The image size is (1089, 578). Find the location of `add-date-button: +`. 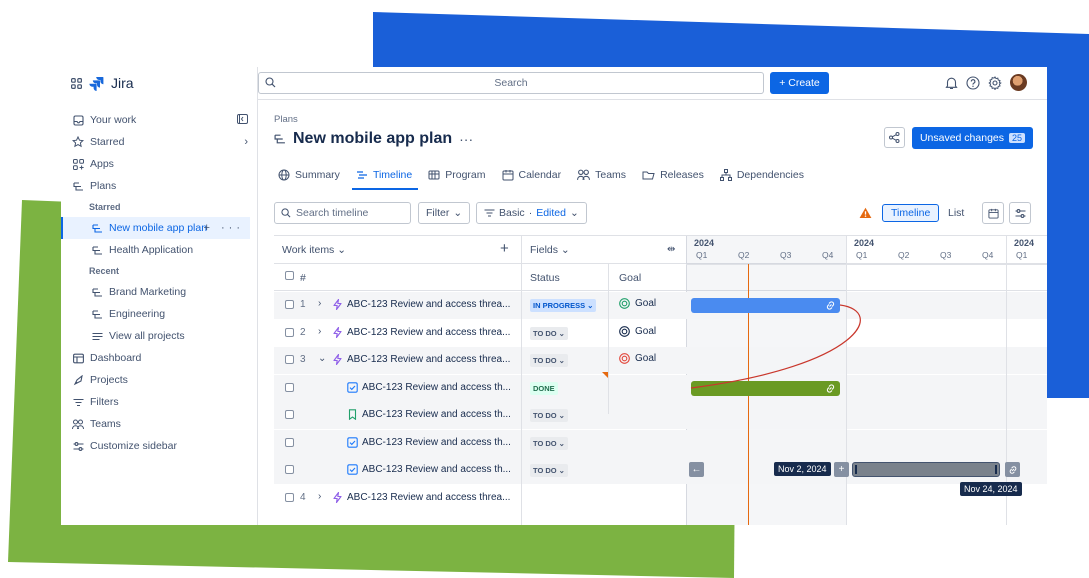

add-date-button: + is located at coordinates (841, 469).